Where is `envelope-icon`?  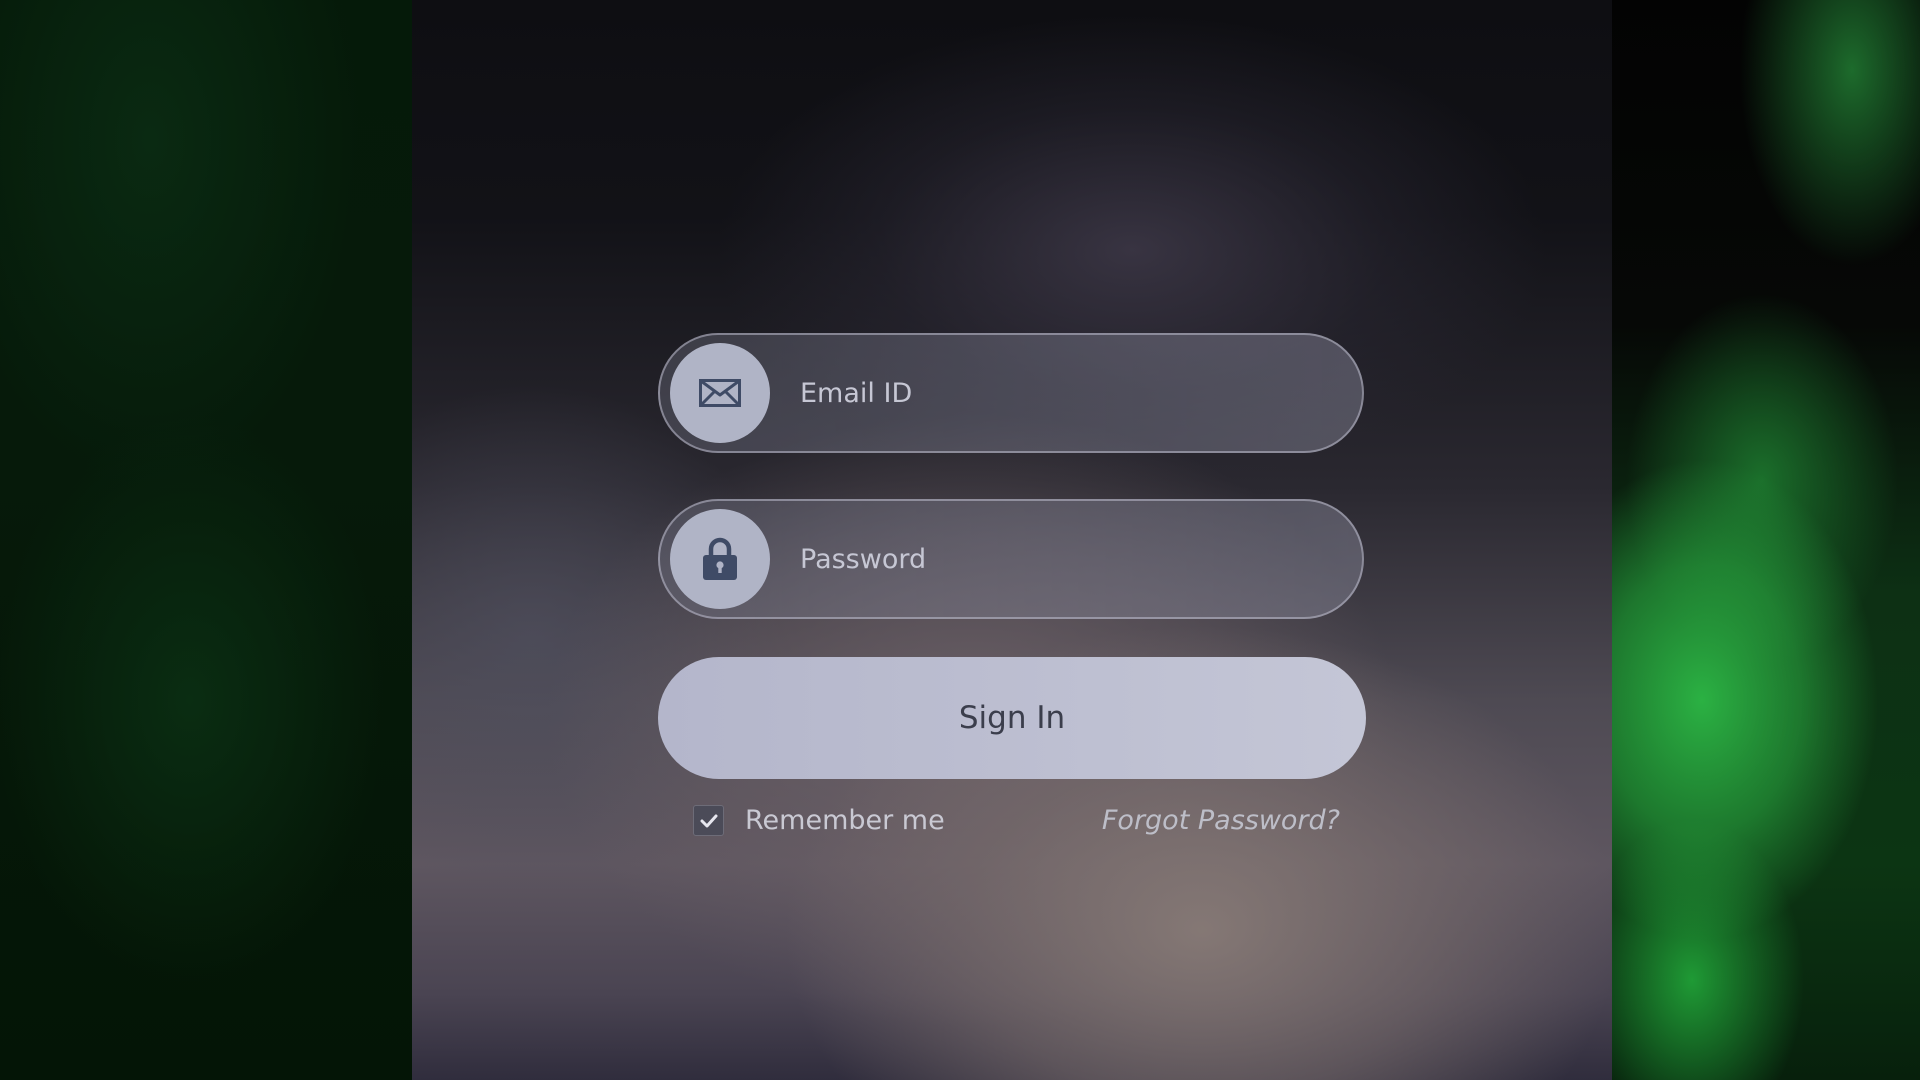 envelope-icon is located at coordinates (720, 393).